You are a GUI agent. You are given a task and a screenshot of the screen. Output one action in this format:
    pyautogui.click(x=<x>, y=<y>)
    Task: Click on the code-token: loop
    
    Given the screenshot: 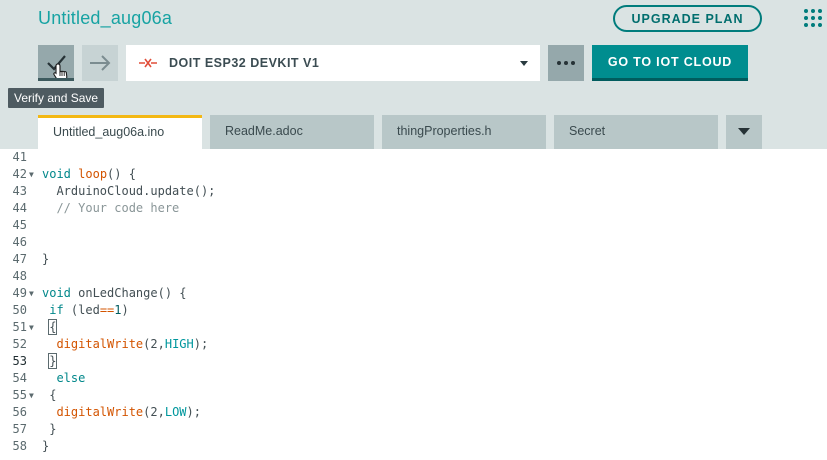 What is the action you would take?
    pyautogui.click(x=93, y=174)
    